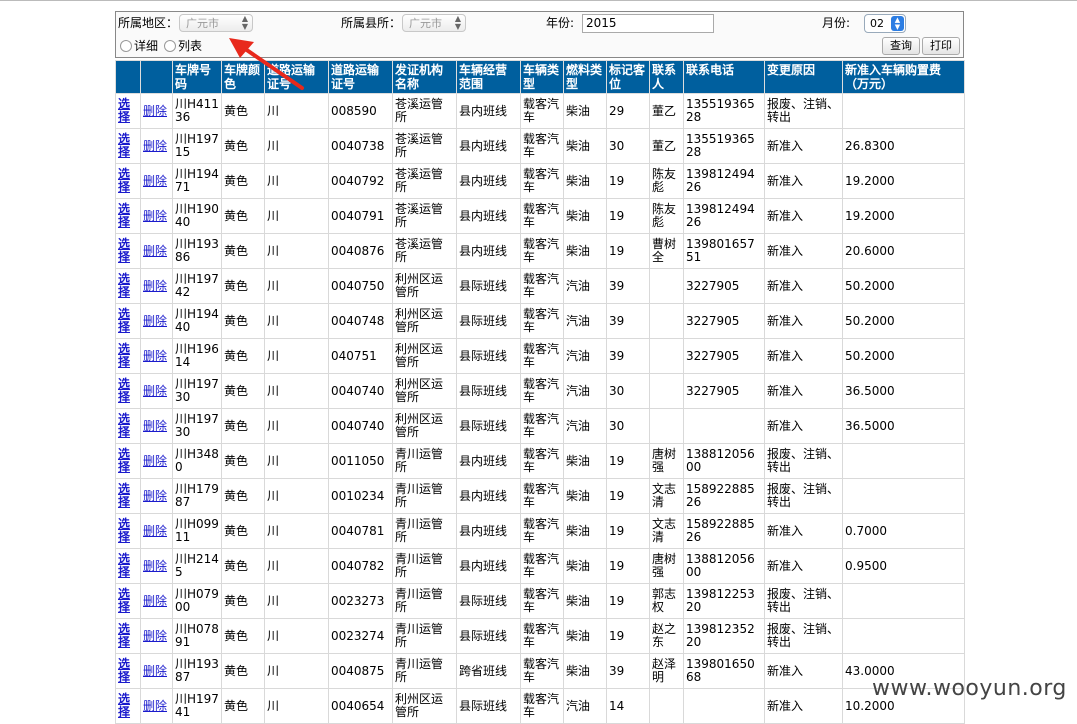 The height and width of the screenshot is (724, 1077). Describe the element at coordinates (266, 64) in the screenshot. I see `annotation-arrow-icon` at that location.